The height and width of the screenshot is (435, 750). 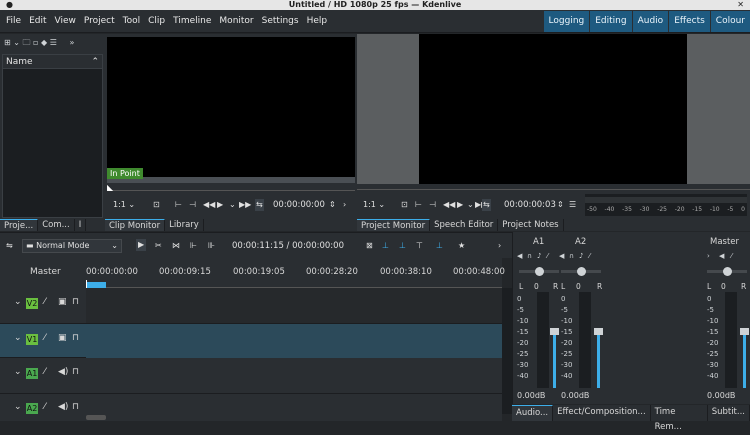 What do you see at coordinates (464, 225) in the screenshot?
I see `tab-speech-editor: Speech Editor` at bounding box center [464, 225].